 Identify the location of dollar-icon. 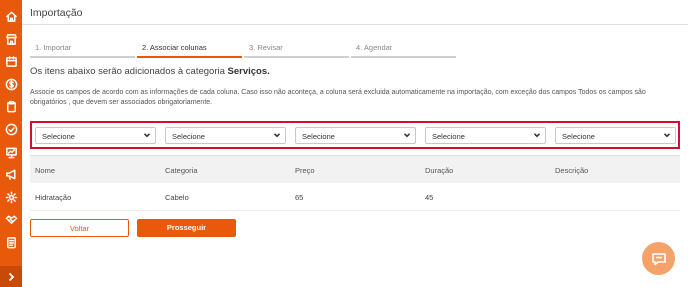
(11, 84).